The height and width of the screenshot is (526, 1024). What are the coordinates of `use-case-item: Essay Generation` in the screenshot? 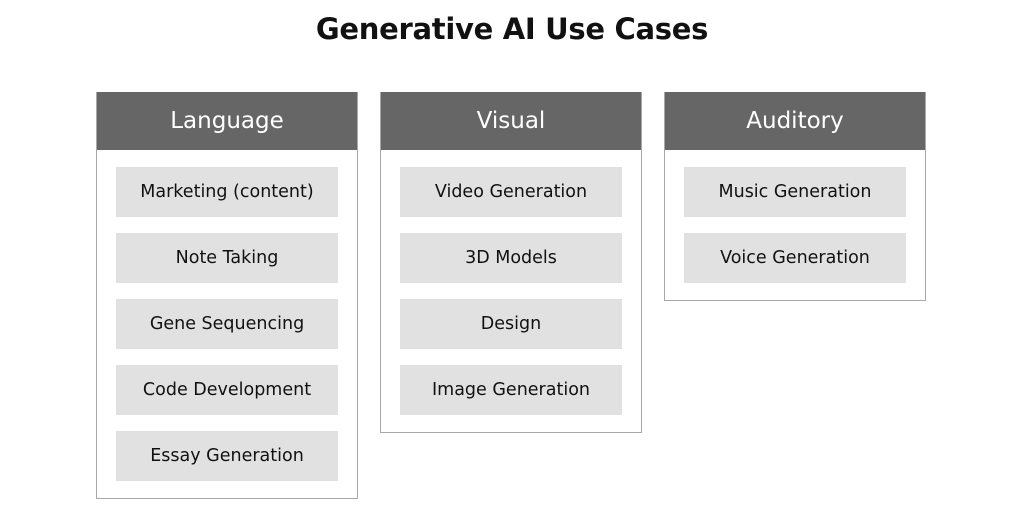 It's located at (227, 456).